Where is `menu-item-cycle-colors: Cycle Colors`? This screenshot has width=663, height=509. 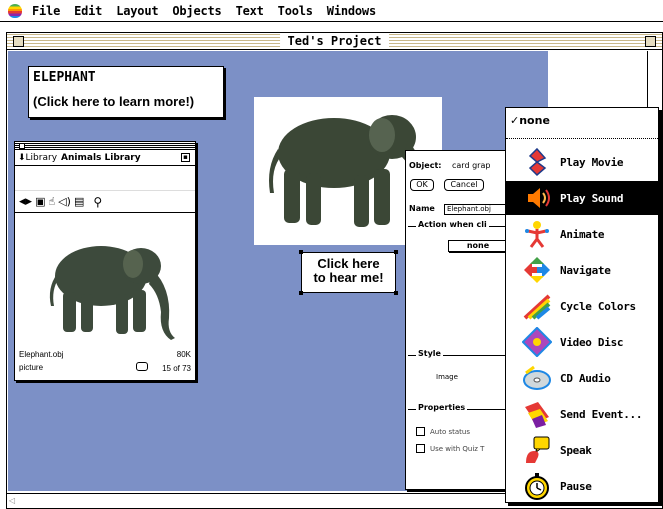
menu-item-cycle-colors: Cycle Colors is located at coordinates (582, 306).